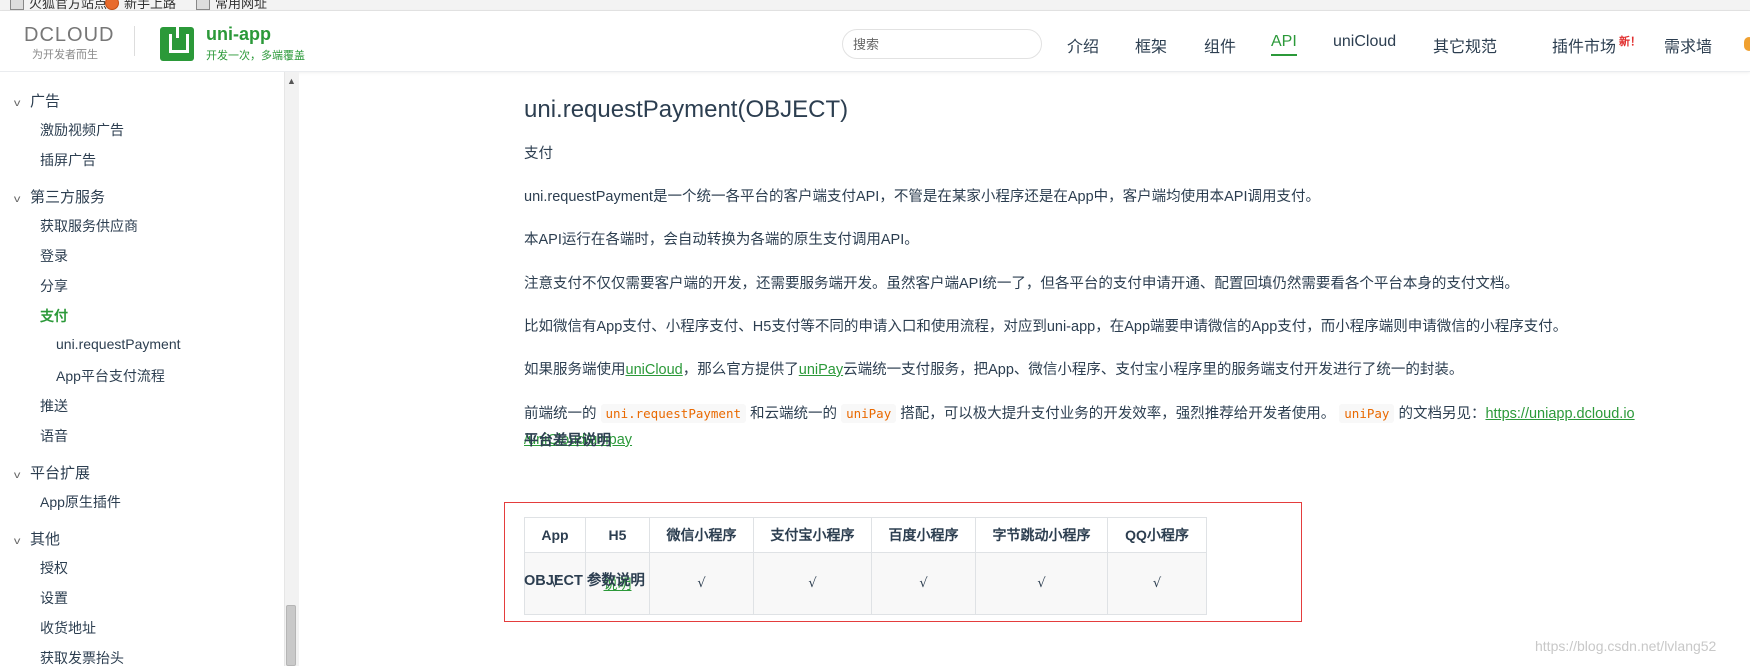 The image size is (1750, 666). What do you see at coordinates (89, 226) in the screenshot?
I see `sidebar-item-get-provider: 获取服务供应商` at bounding box center [89, 226].